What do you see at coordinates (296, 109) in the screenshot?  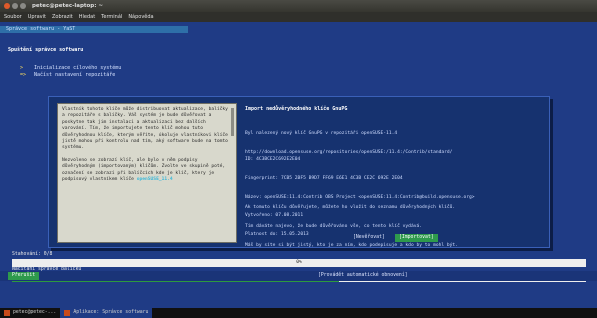 I see `dialog-title: Import nedůvěryhodného klíče GnuPG` at bounding box center [296, 109].